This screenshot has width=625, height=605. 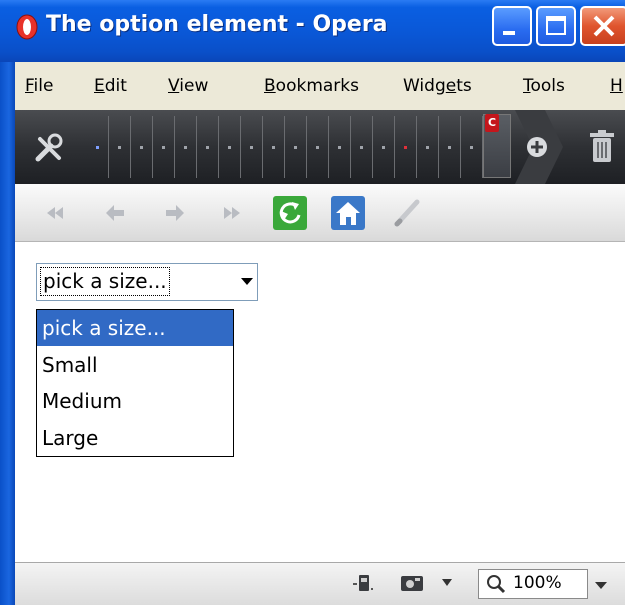 I want to click on menu-bar: File Edit View Bookmarks Widgets Tools H, so click(x=320, y=86).